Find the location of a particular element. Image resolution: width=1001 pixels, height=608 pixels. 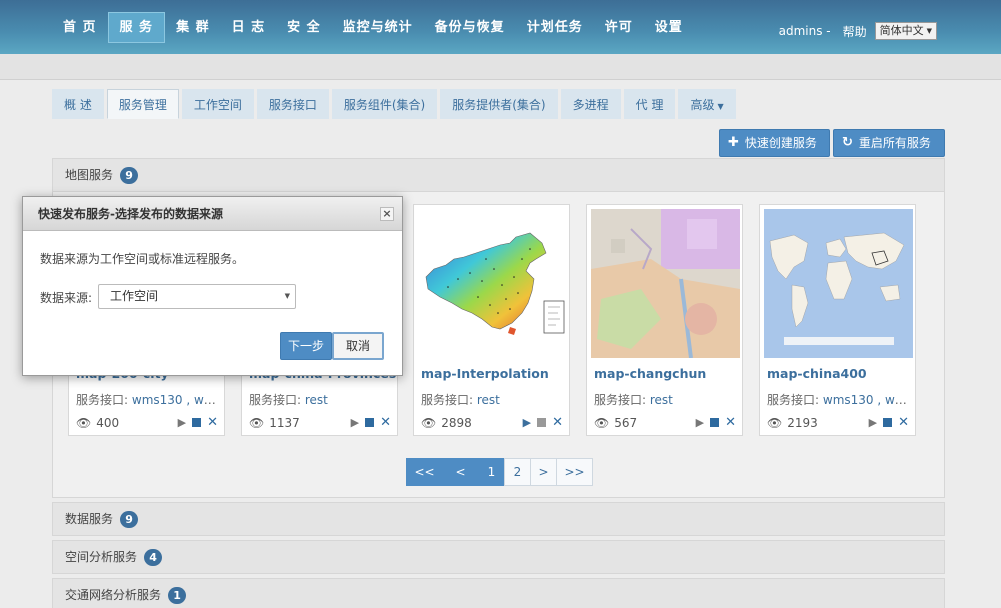

panel-title: 交通网络分析服务 is located at coordinates (113, 594).